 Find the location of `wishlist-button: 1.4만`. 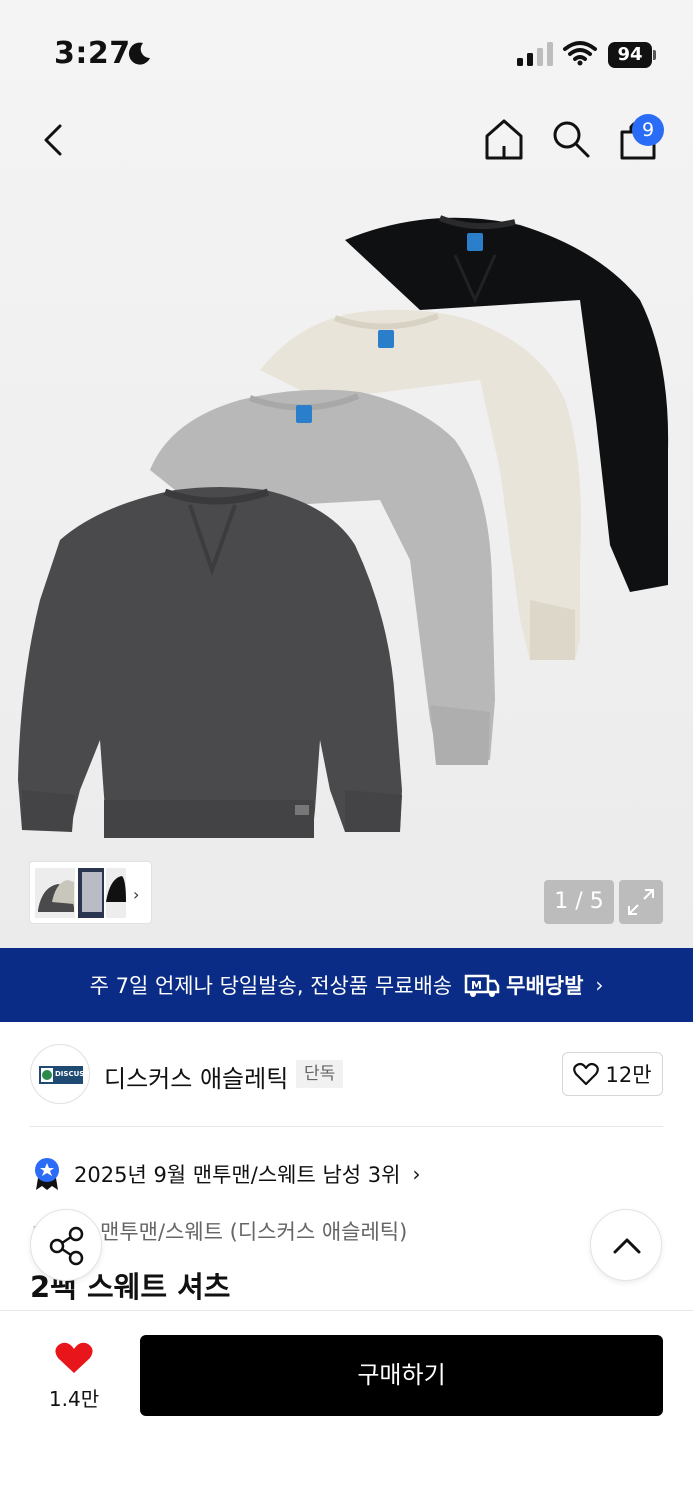

wishlist-button: 1.4만 is located at coordinates (74, 1378).